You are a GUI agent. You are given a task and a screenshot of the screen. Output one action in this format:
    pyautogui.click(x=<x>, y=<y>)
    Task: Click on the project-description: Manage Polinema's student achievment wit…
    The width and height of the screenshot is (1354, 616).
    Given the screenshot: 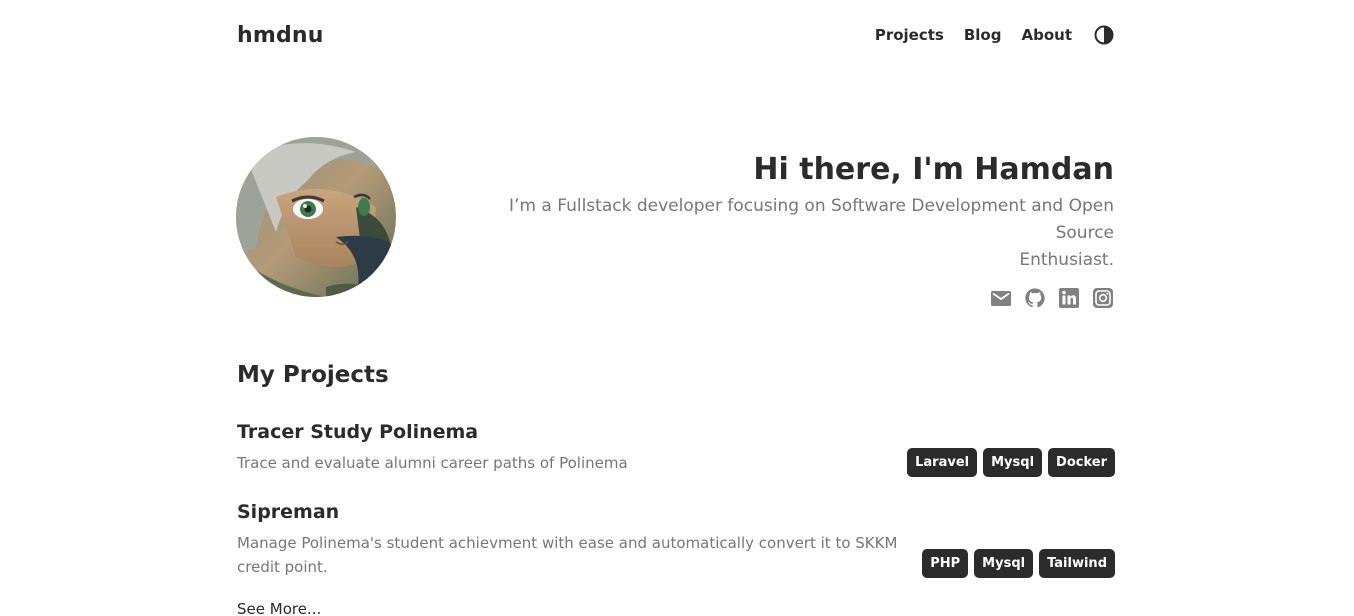 What is the action you would take?
    pyautogui.click(x=567, y=555)
    